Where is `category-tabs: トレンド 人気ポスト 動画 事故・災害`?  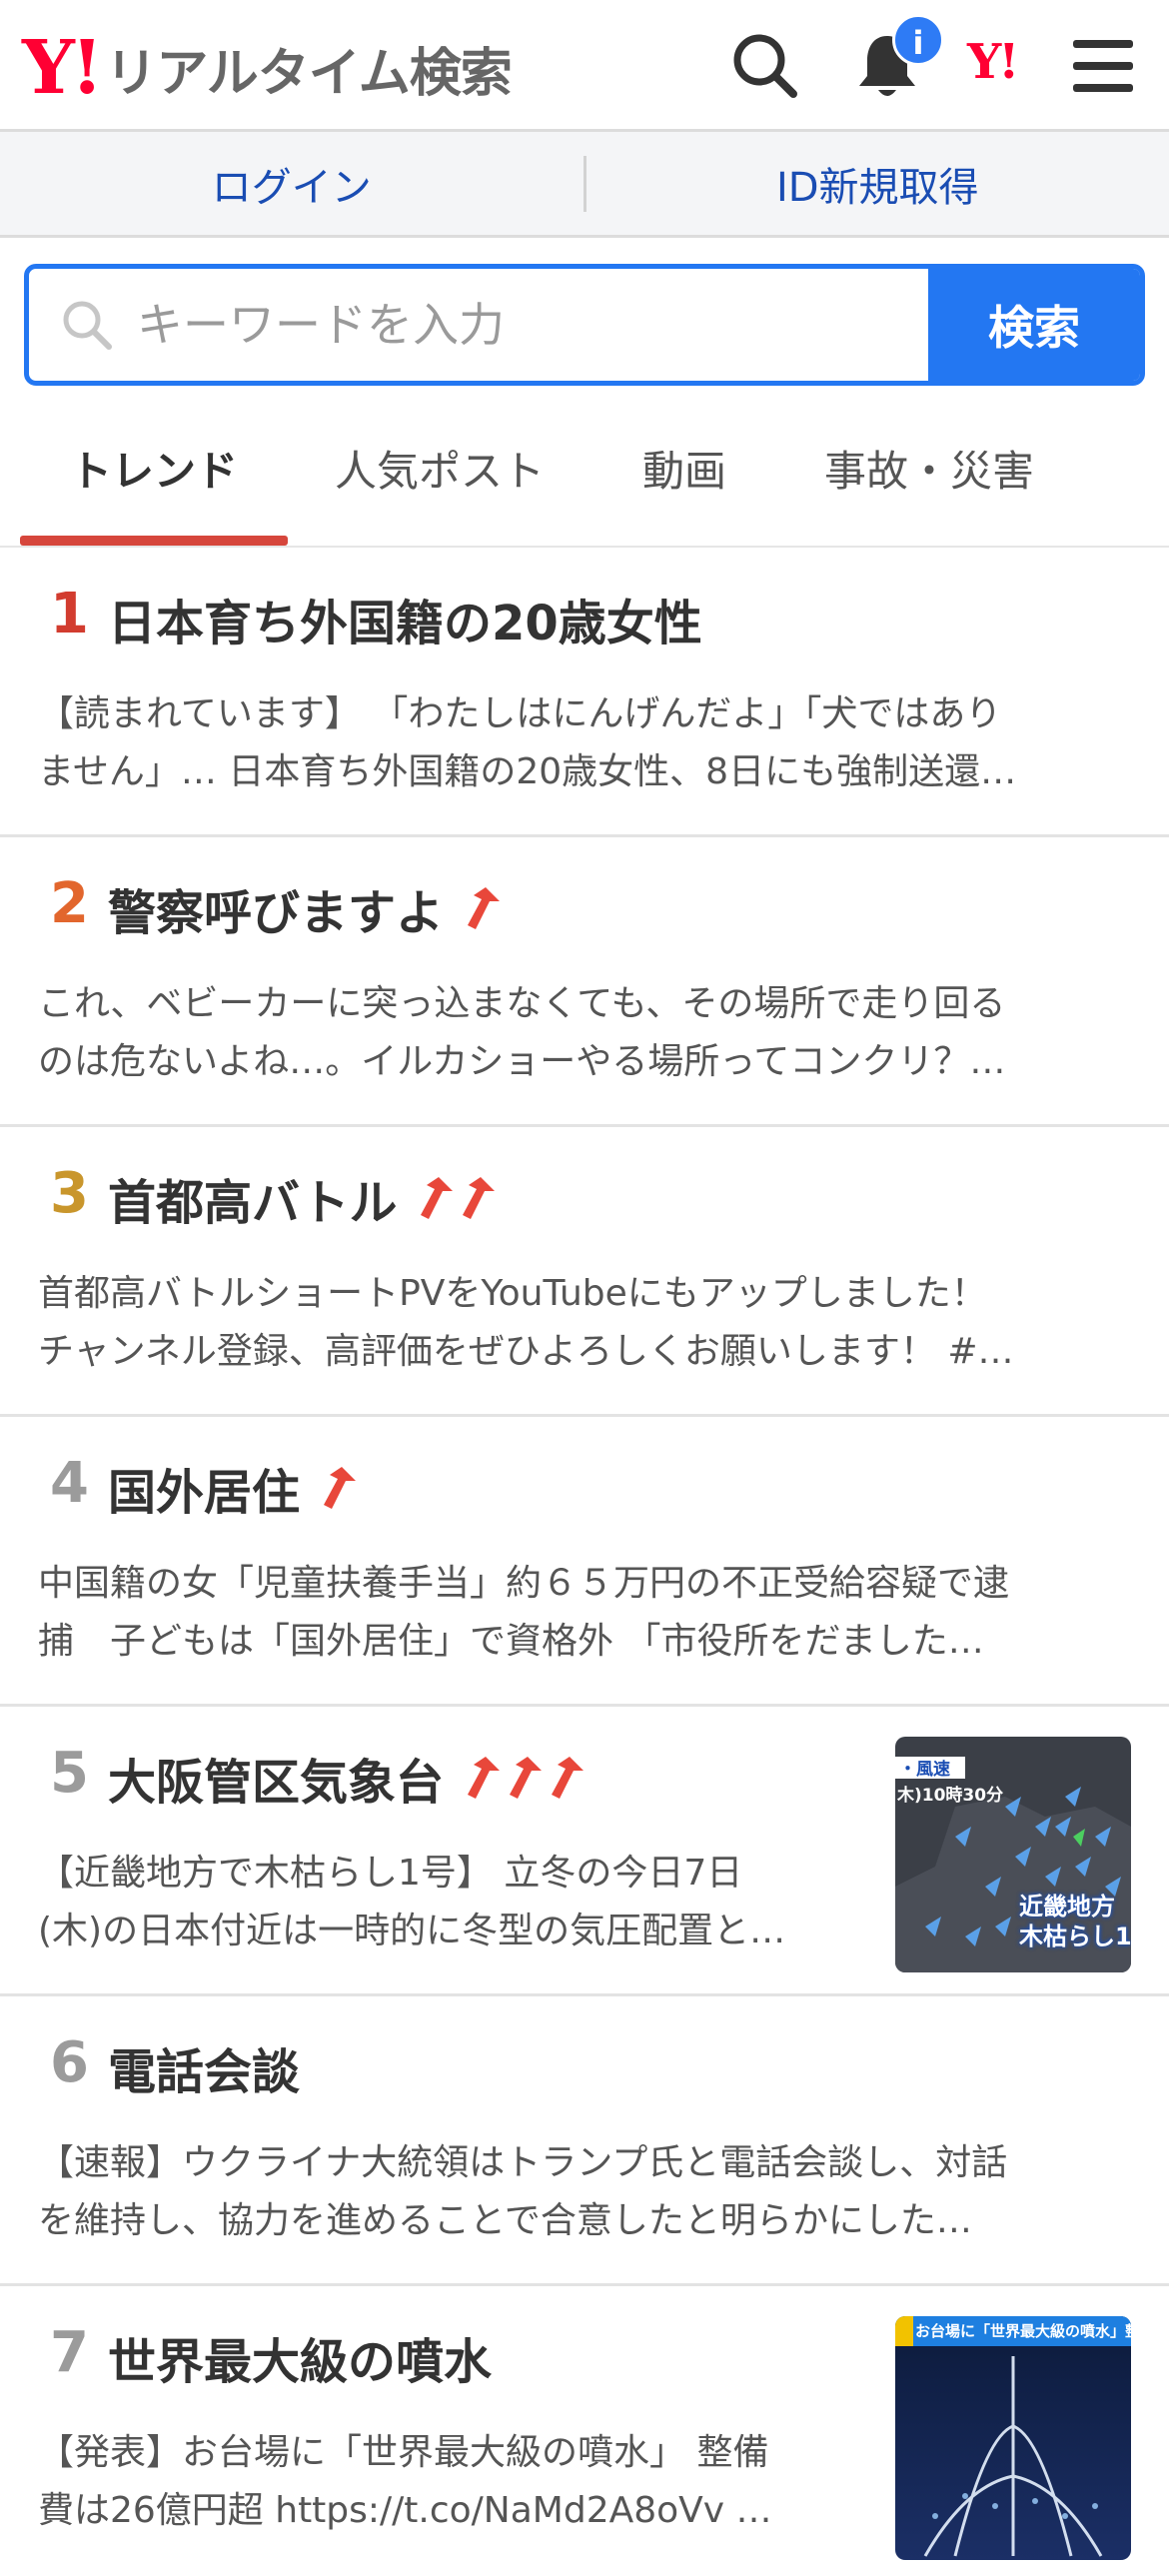
category-tabs: トレンド 人気ポスト 動画 事故・災害 is located at coordinates (584, 474).